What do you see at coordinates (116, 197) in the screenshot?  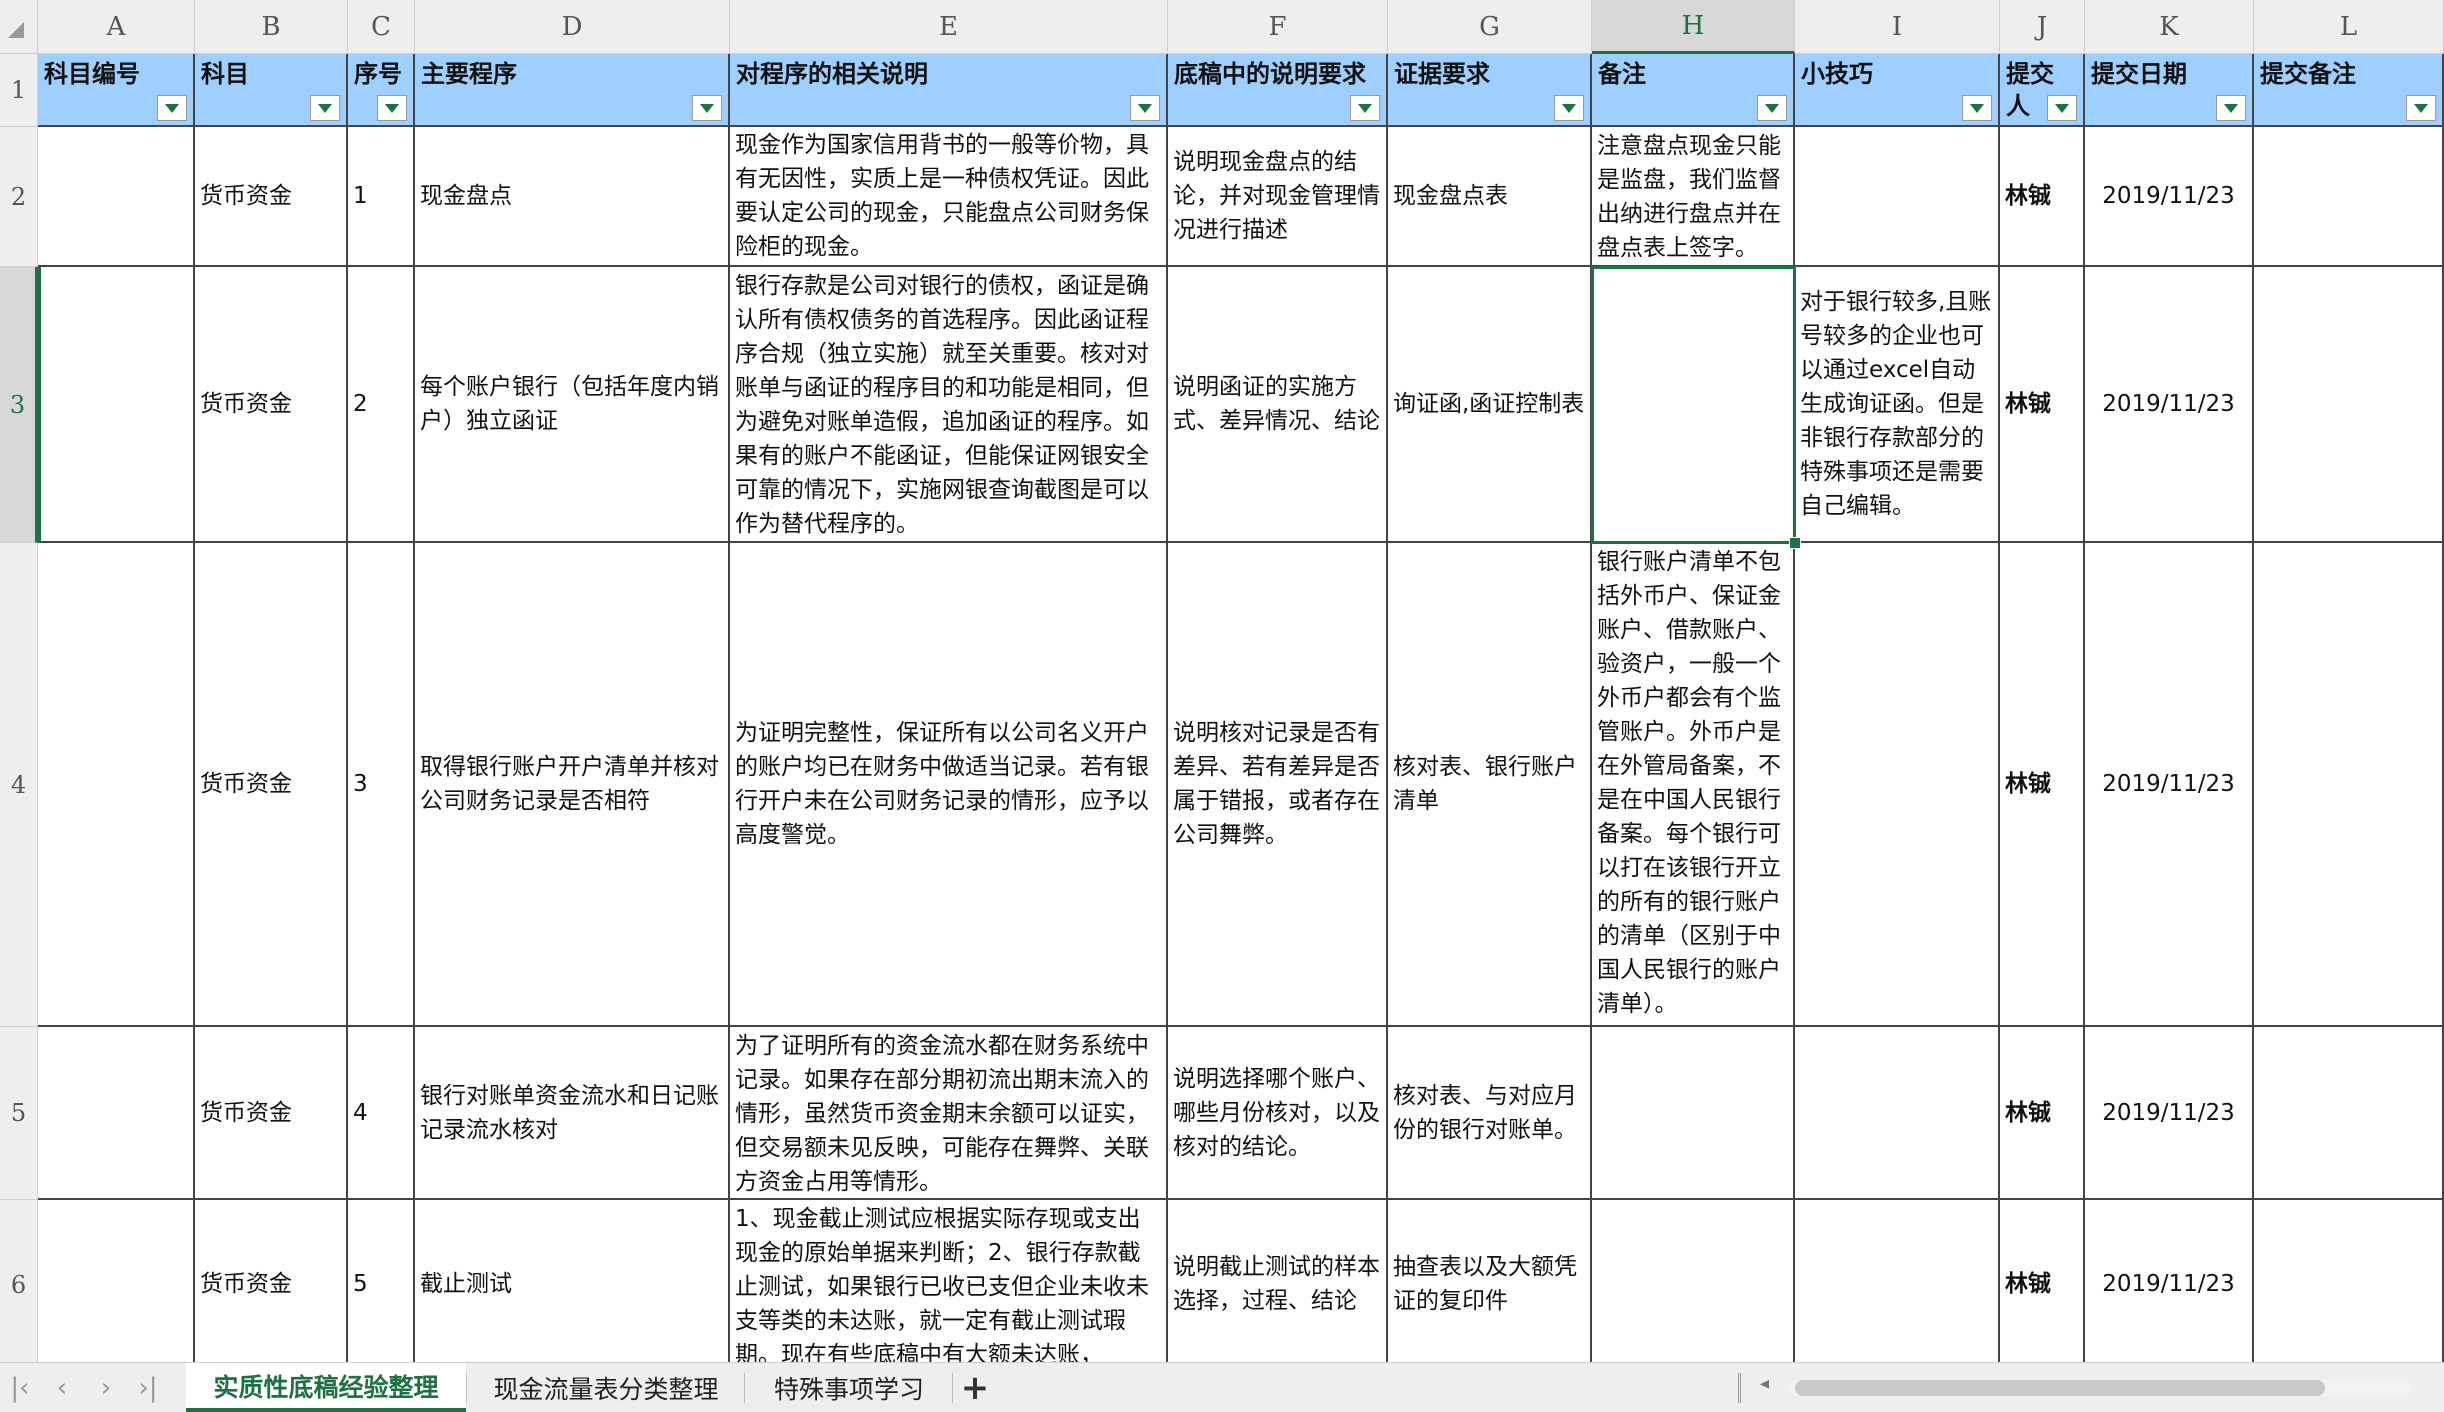 I see `cell-a2` at bounding box center [116, 197].